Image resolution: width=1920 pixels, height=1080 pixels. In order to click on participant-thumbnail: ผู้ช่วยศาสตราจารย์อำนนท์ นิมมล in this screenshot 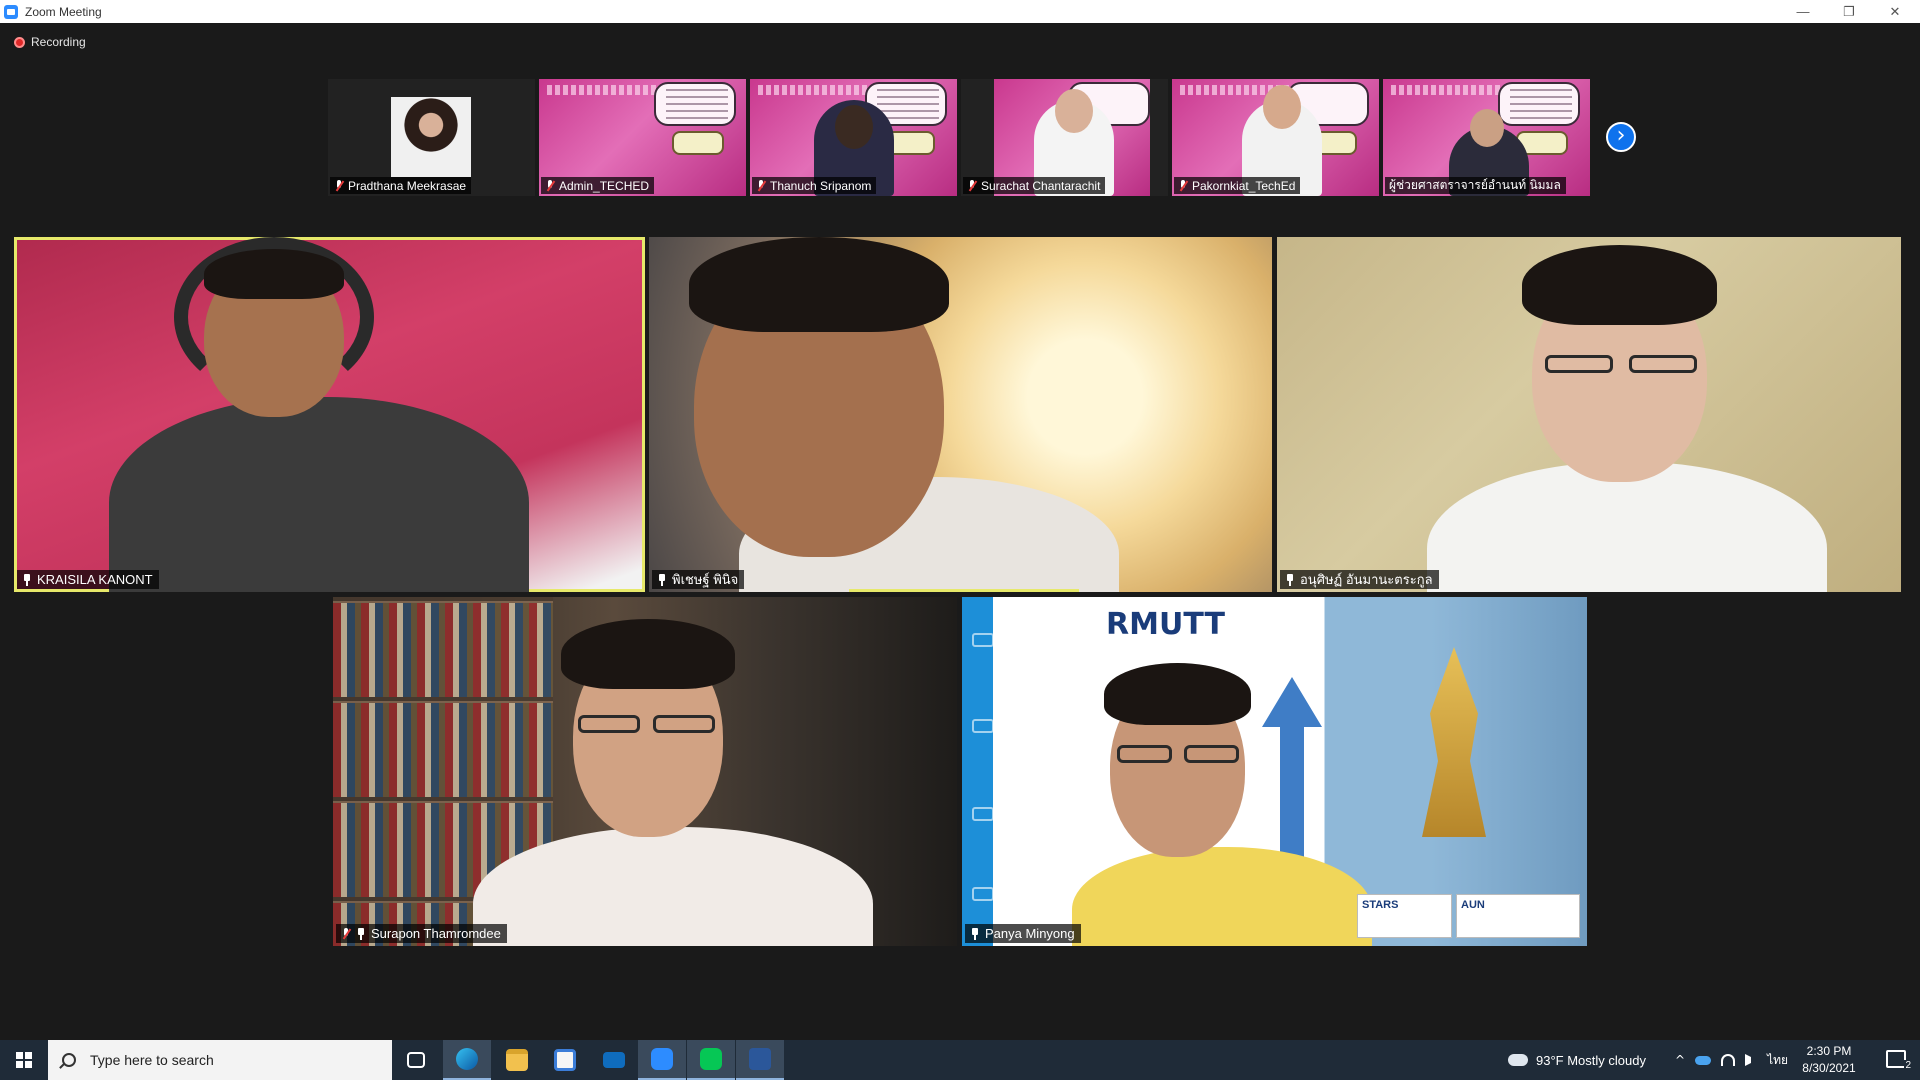, I will do `click(1486, 137)`.